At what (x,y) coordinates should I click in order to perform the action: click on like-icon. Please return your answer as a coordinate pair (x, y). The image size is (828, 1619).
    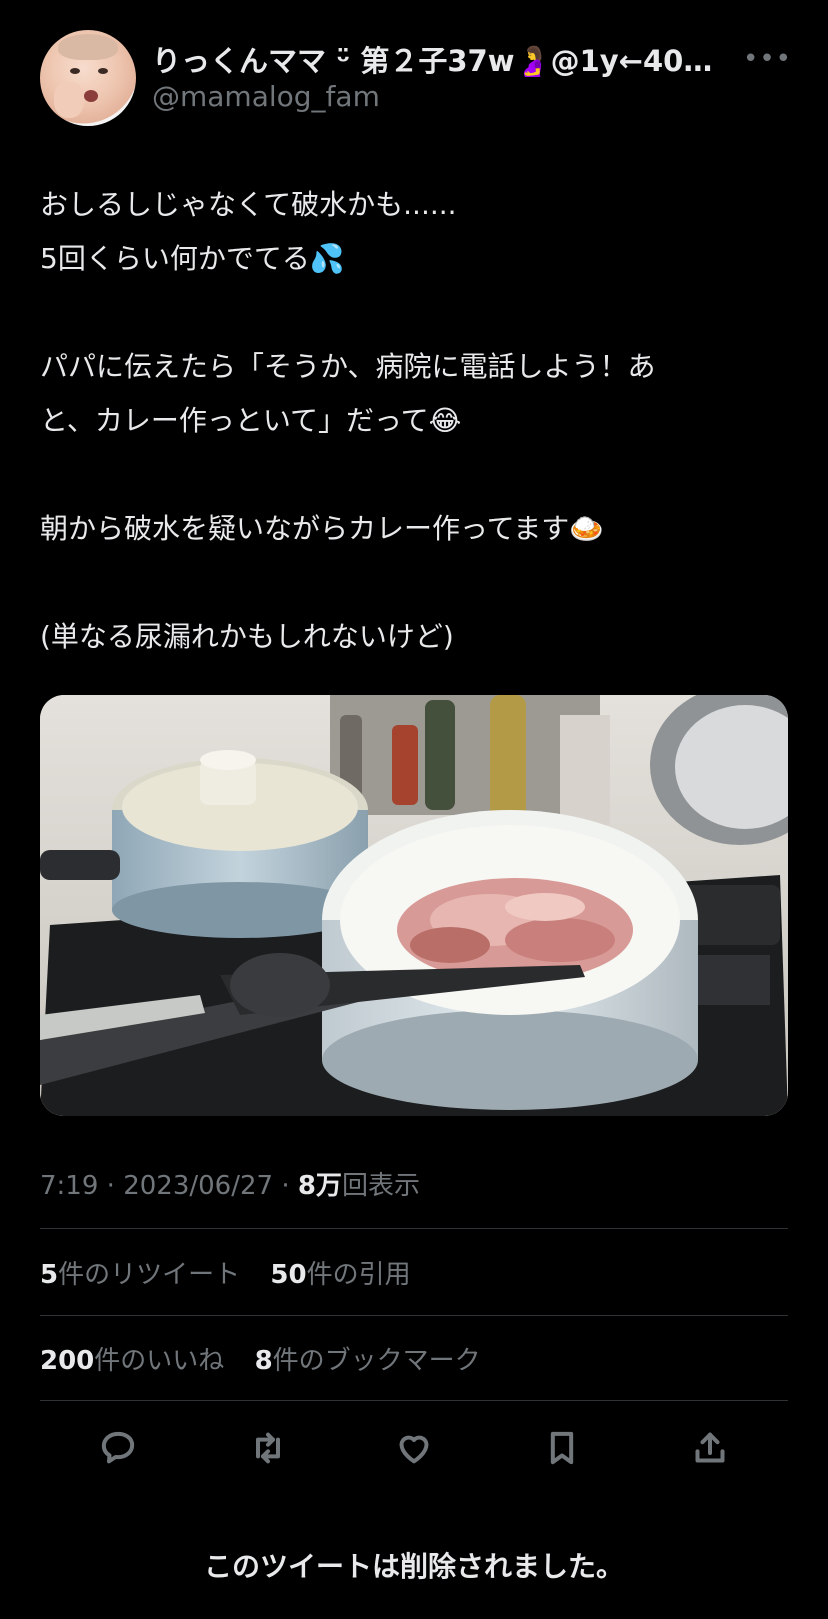
    Looking at the image, I should click on (414, 1449).